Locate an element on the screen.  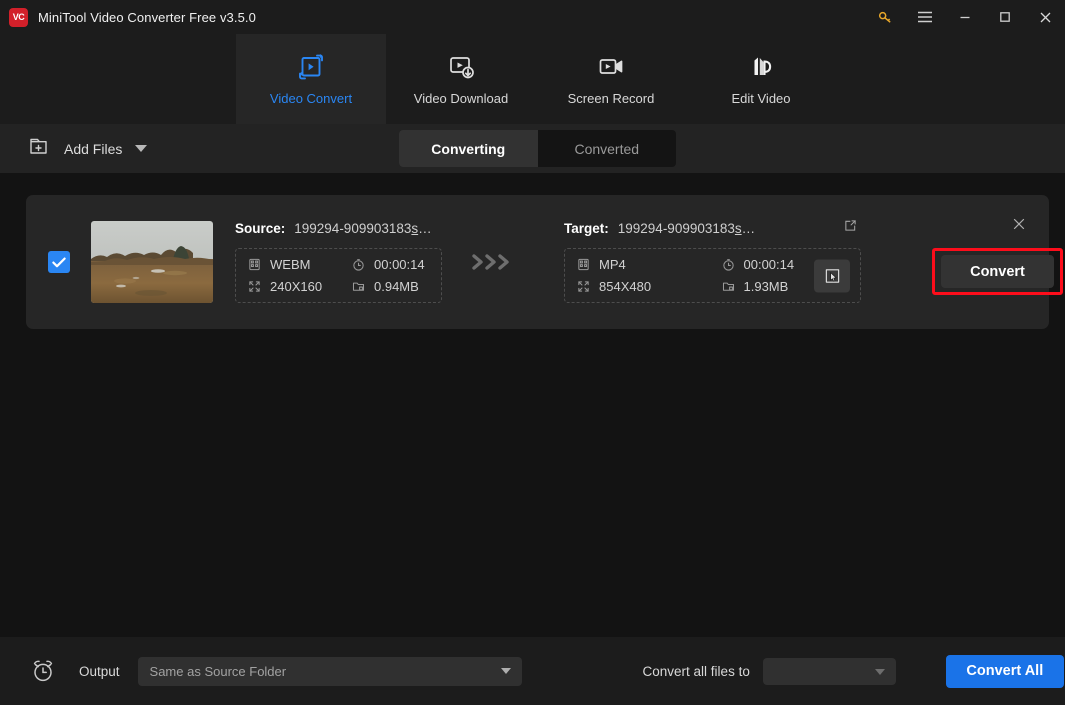
nav-item-label: Video Convert is located at coordinates (311, 98).